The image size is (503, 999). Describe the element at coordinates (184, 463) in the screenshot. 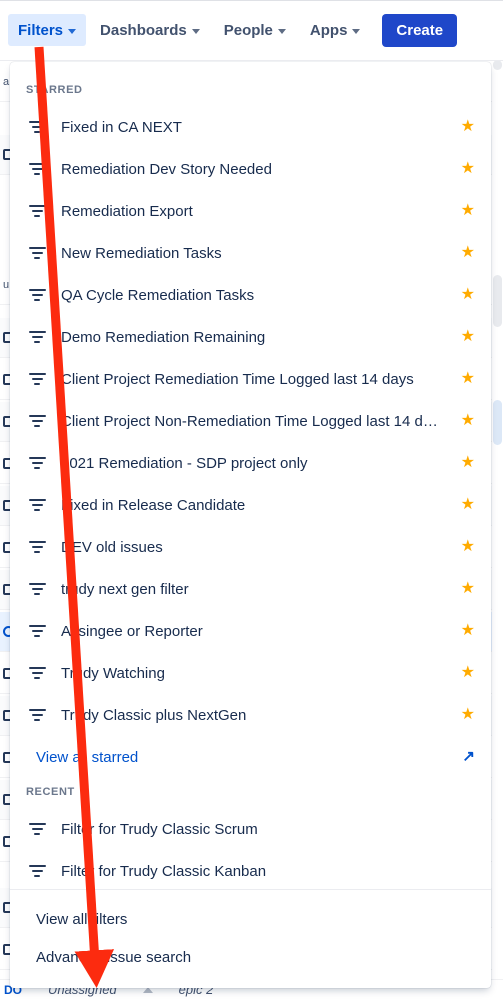

I see `starred-filter-label: 2021 Remediation - SDP project only` at that location.